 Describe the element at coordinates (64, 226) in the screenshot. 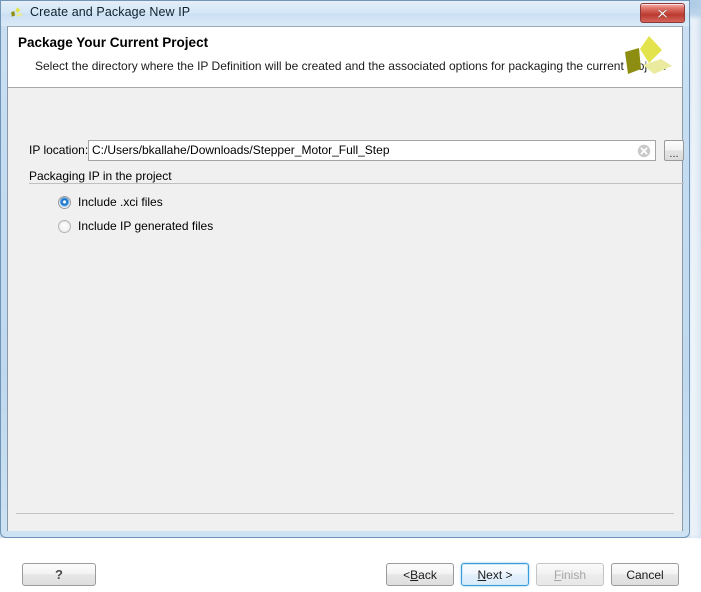

I see `radio-unselected-icon` at that location.